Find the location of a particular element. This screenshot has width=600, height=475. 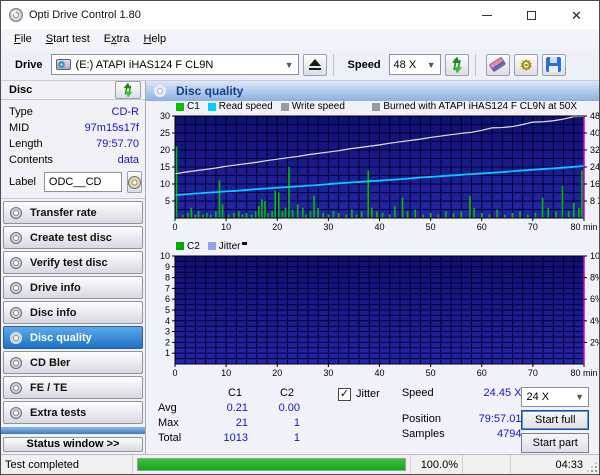

menu-file: File is located at coordinates (23, 39).